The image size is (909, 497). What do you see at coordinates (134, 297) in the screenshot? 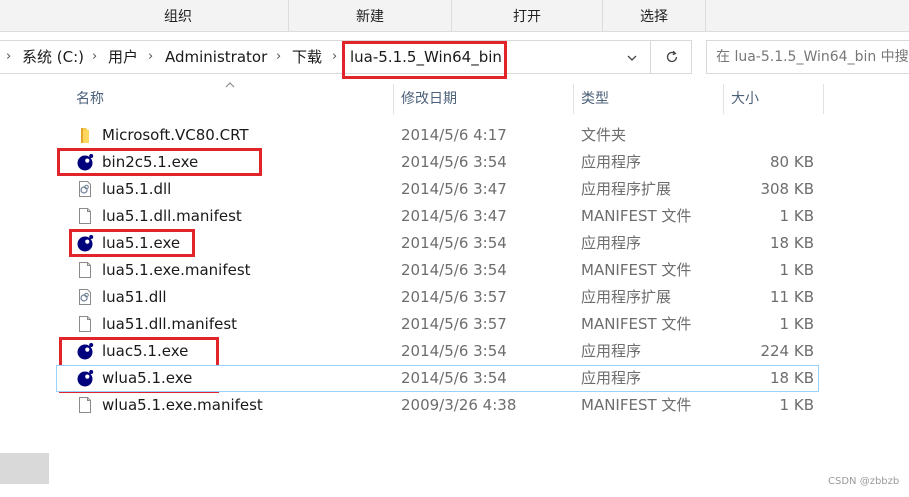
I see `file-name: lua51.dll` at bounding box center [134, 297].